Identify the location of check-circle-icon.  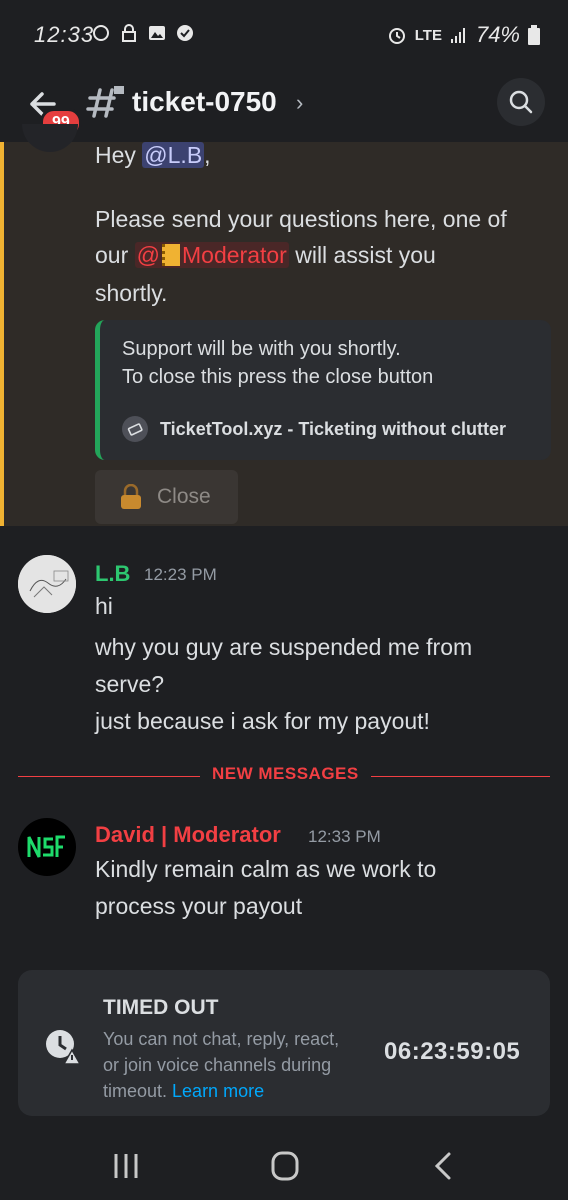
(185, 33).